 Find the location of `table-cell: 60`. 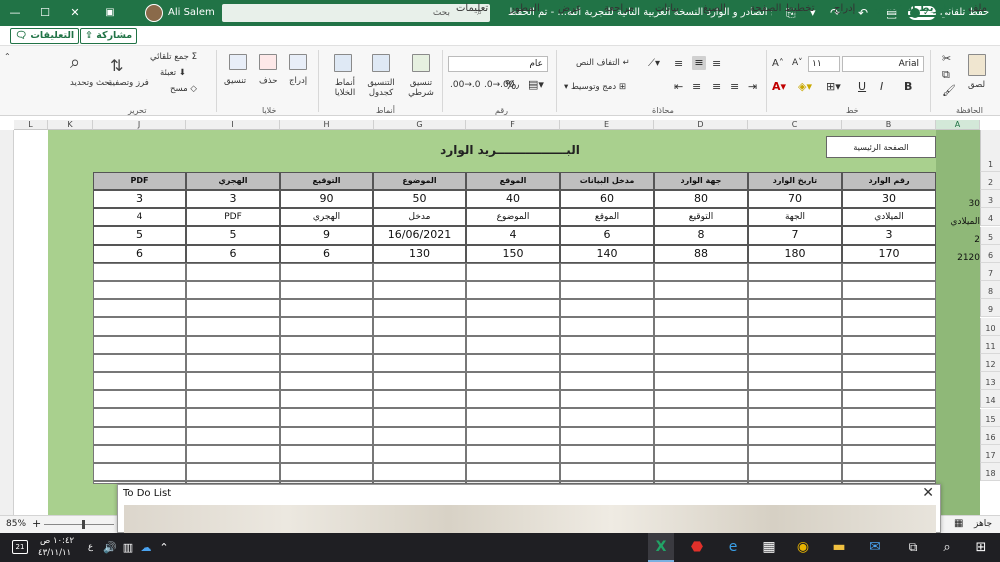

table-cell: 60 is located at coordinates (607, 199).